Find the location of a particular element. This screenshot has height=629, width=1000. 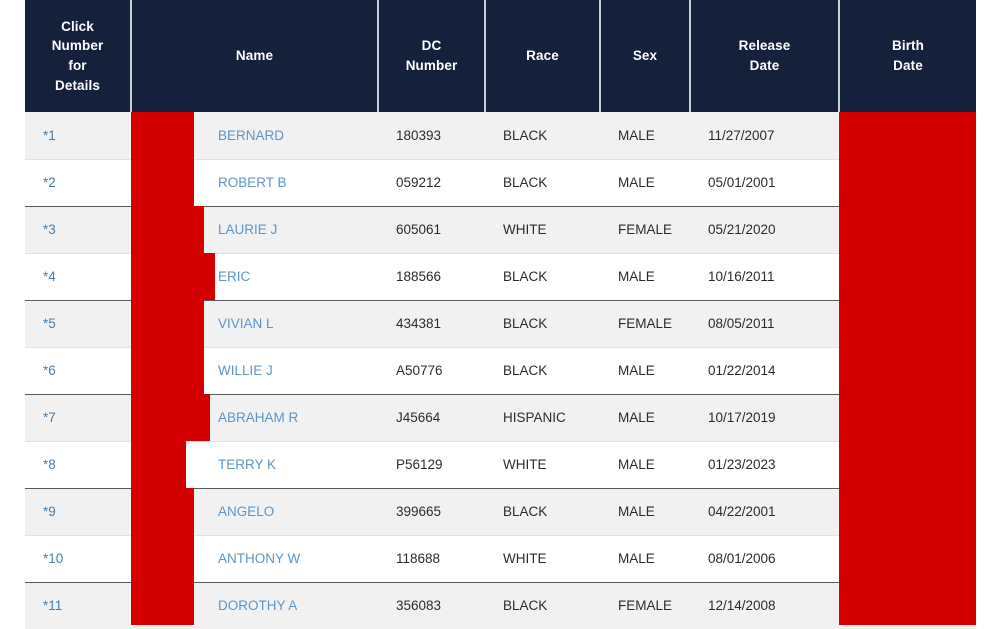

table-row: *2 ROBERT B 059212 BLACK MALE 05/01/2001 is located at coordinates (500, 183).